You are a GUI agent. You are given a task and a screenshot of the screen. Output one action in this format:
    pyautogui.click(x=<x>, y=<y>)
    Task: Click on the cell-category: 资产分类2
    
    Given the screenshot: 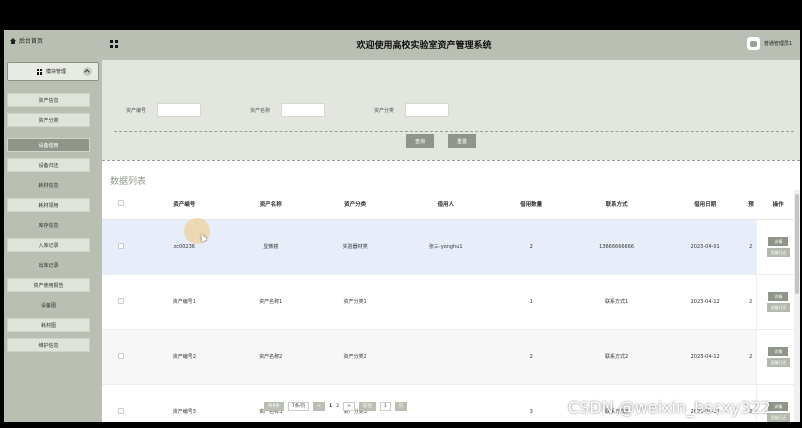 What is the action you would take?
    pyautogui.click(x=355, y=357)
    